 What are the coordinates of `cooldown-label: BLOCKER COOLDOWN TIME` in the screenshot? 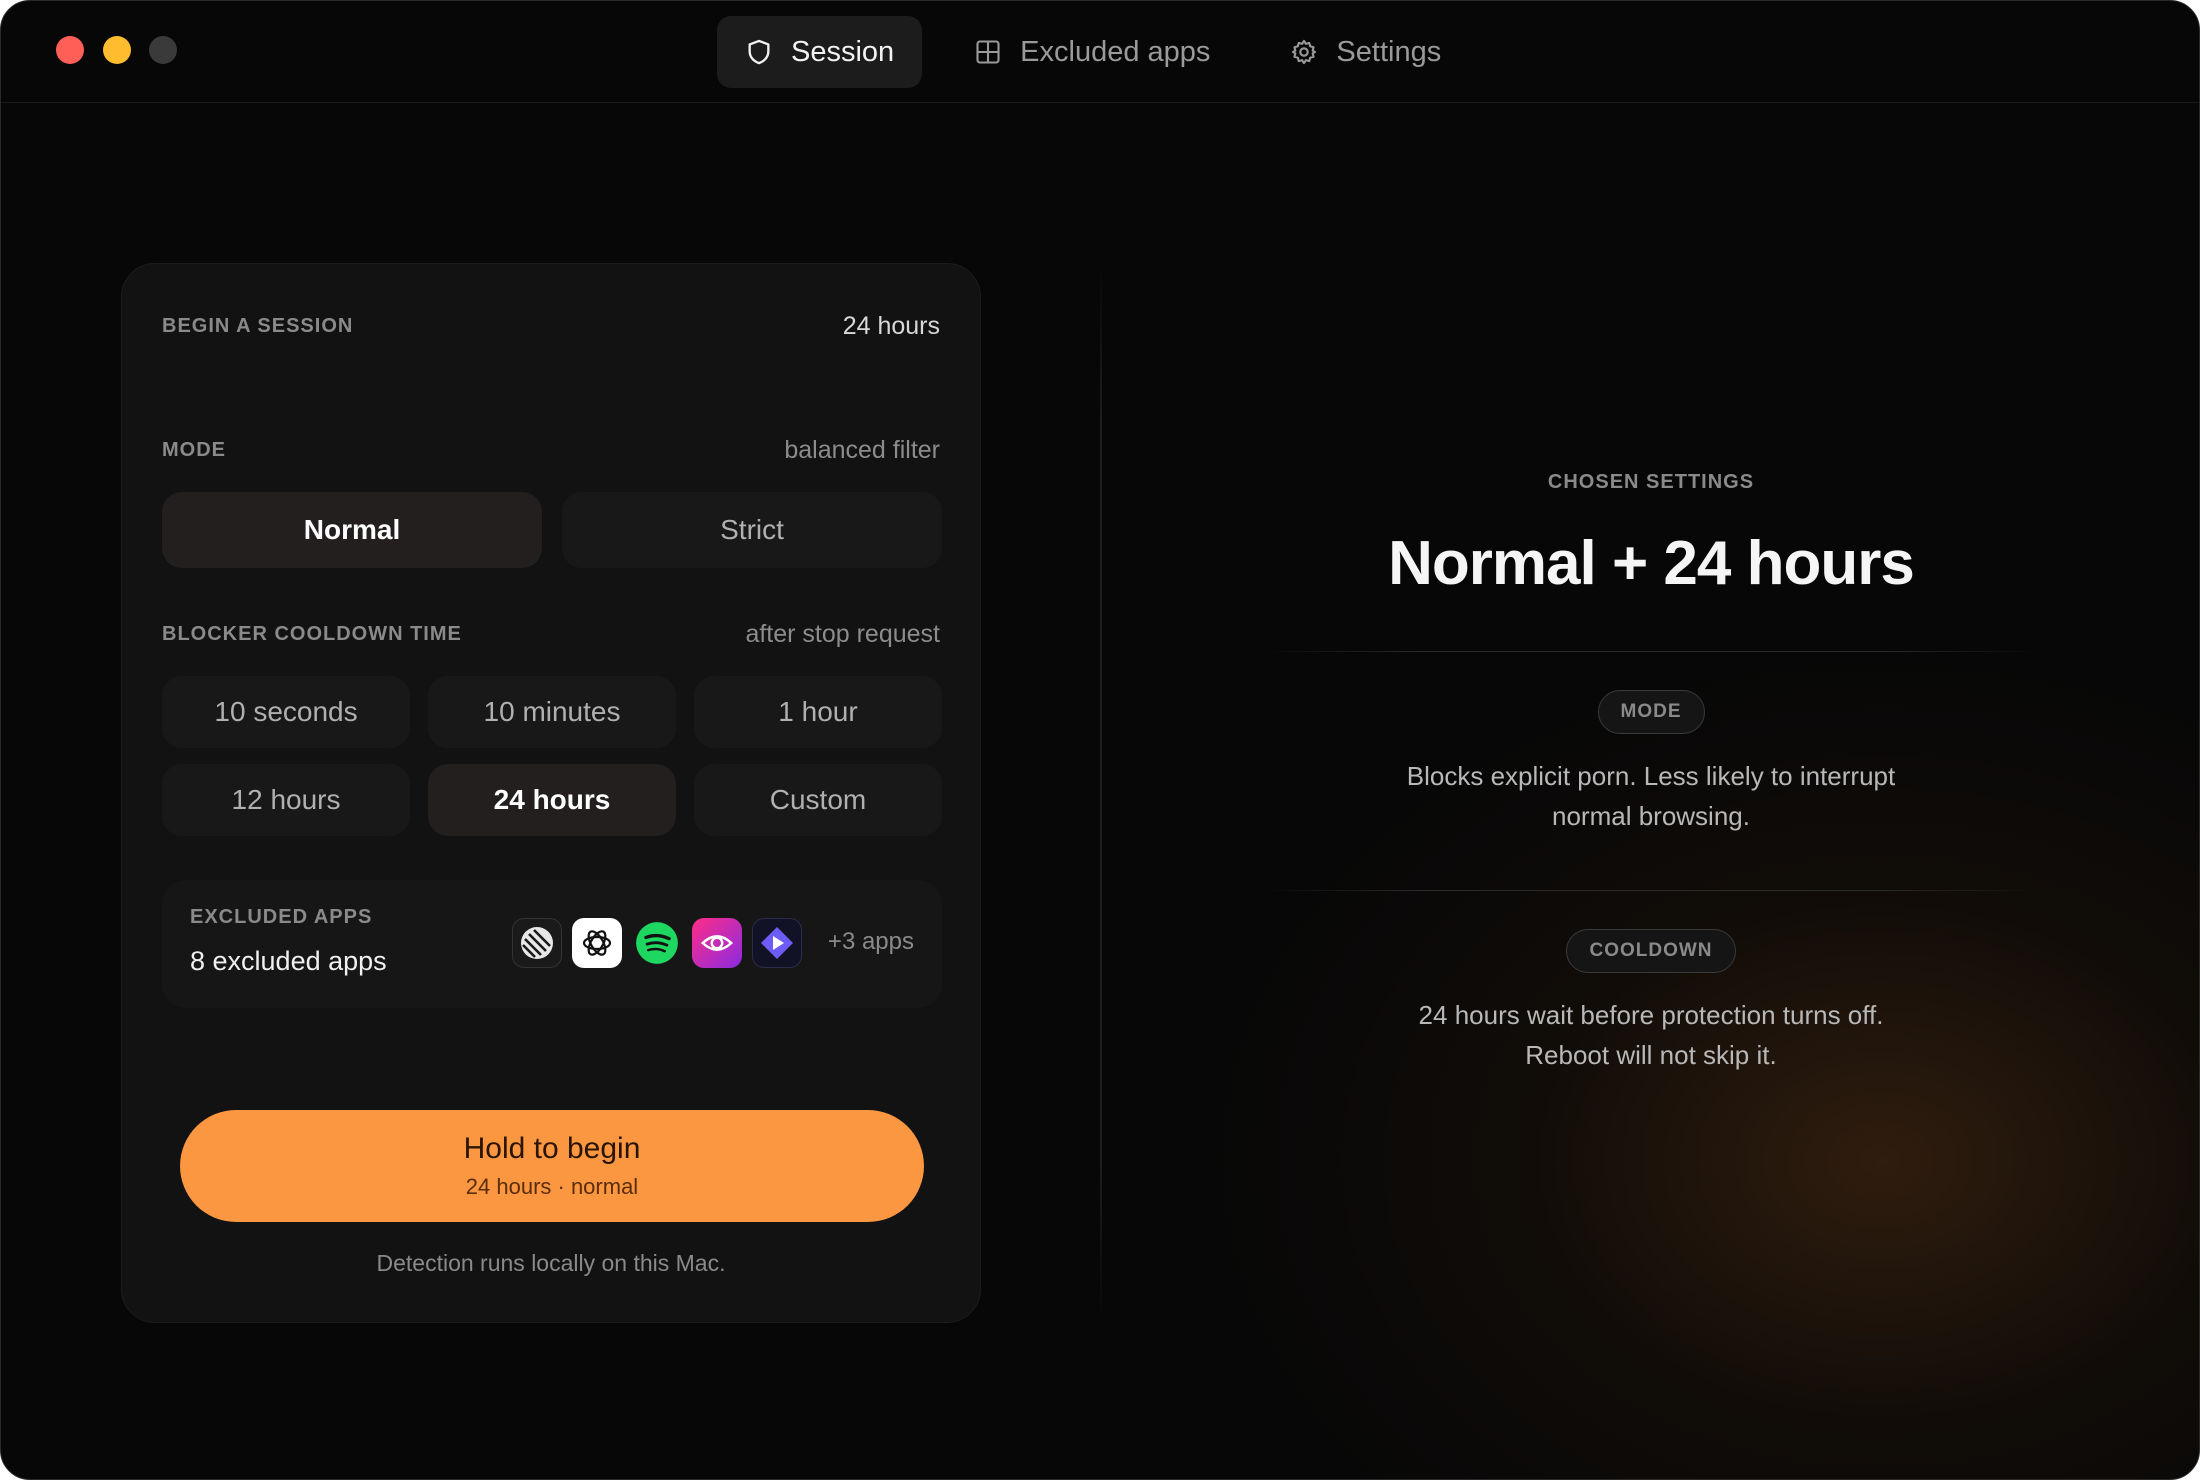 It's located at (312, 634).